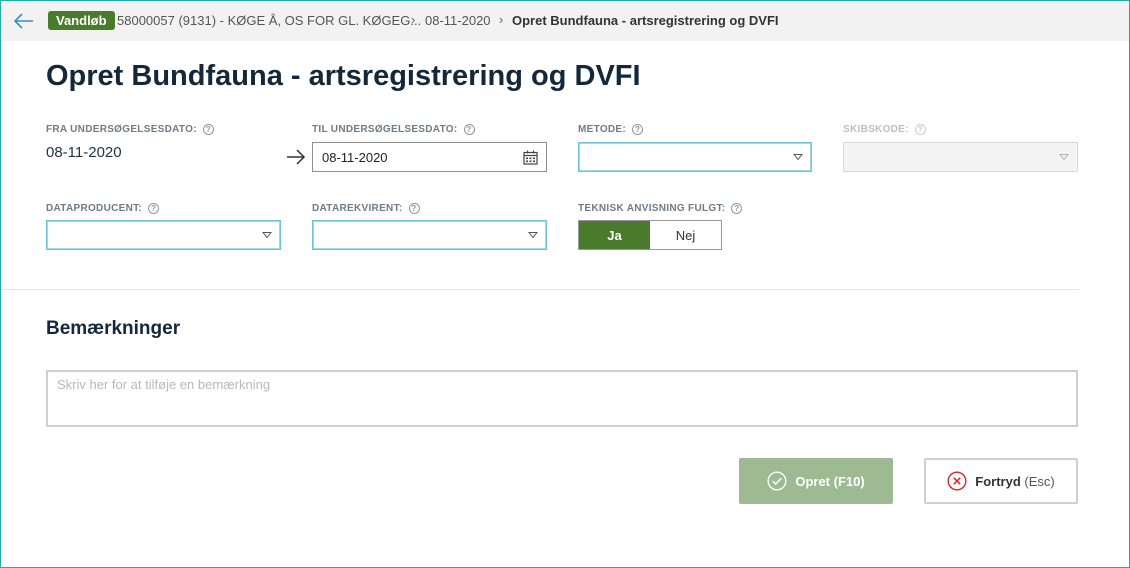 This screenshot has height=568, width=1130. I want to click on til-dato-label: TIL UNDERSØGELSESDATO: ?, so click(393, 129).